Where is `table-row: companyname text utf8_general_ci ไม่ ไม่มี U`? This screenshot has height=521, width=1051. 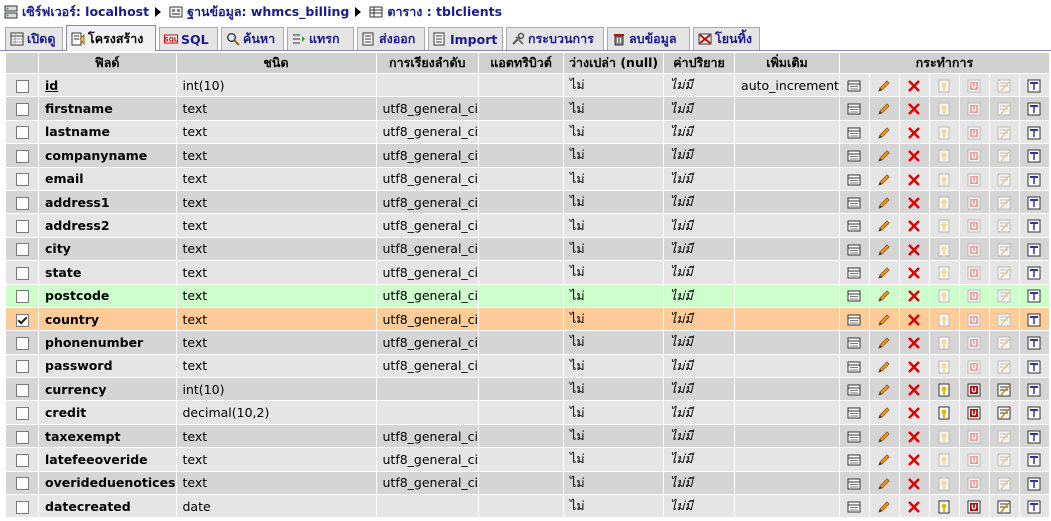
table-row: companyname text utf8_general_ci ไม่ ไม่มี U is located at coordinates (527, 155).